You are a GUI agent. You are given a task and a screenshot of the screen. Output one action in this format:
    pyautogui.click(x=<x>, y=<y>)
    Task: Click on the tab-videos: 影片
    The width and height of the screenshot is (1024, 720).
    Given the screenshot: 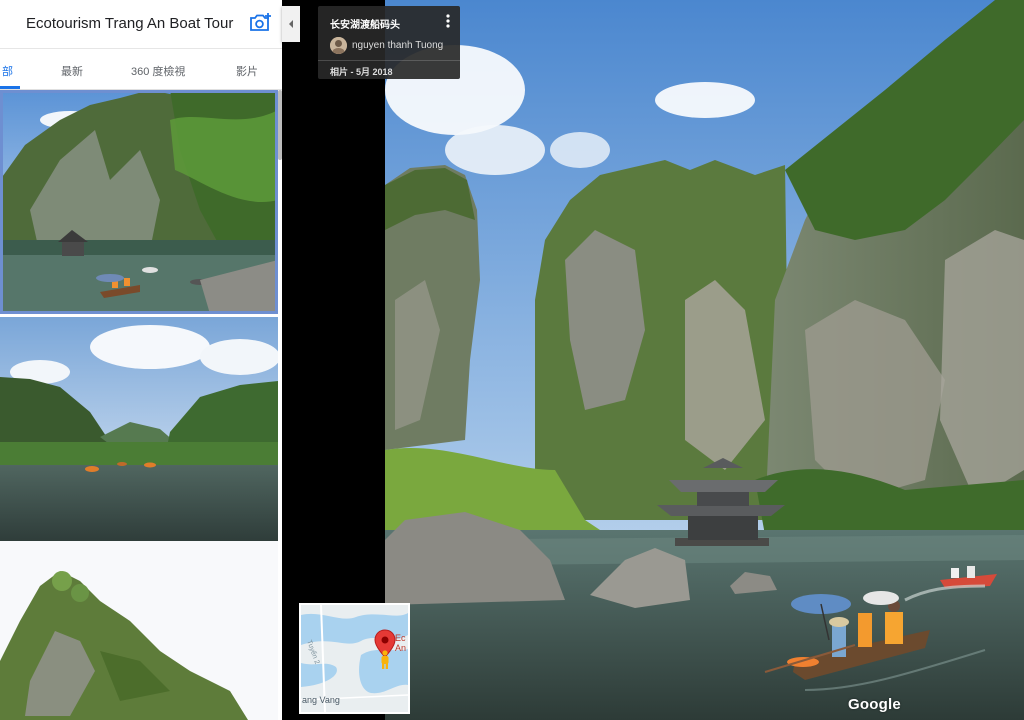 What is the action you would take?
    pyautogui.click(x=247, y=71)
    